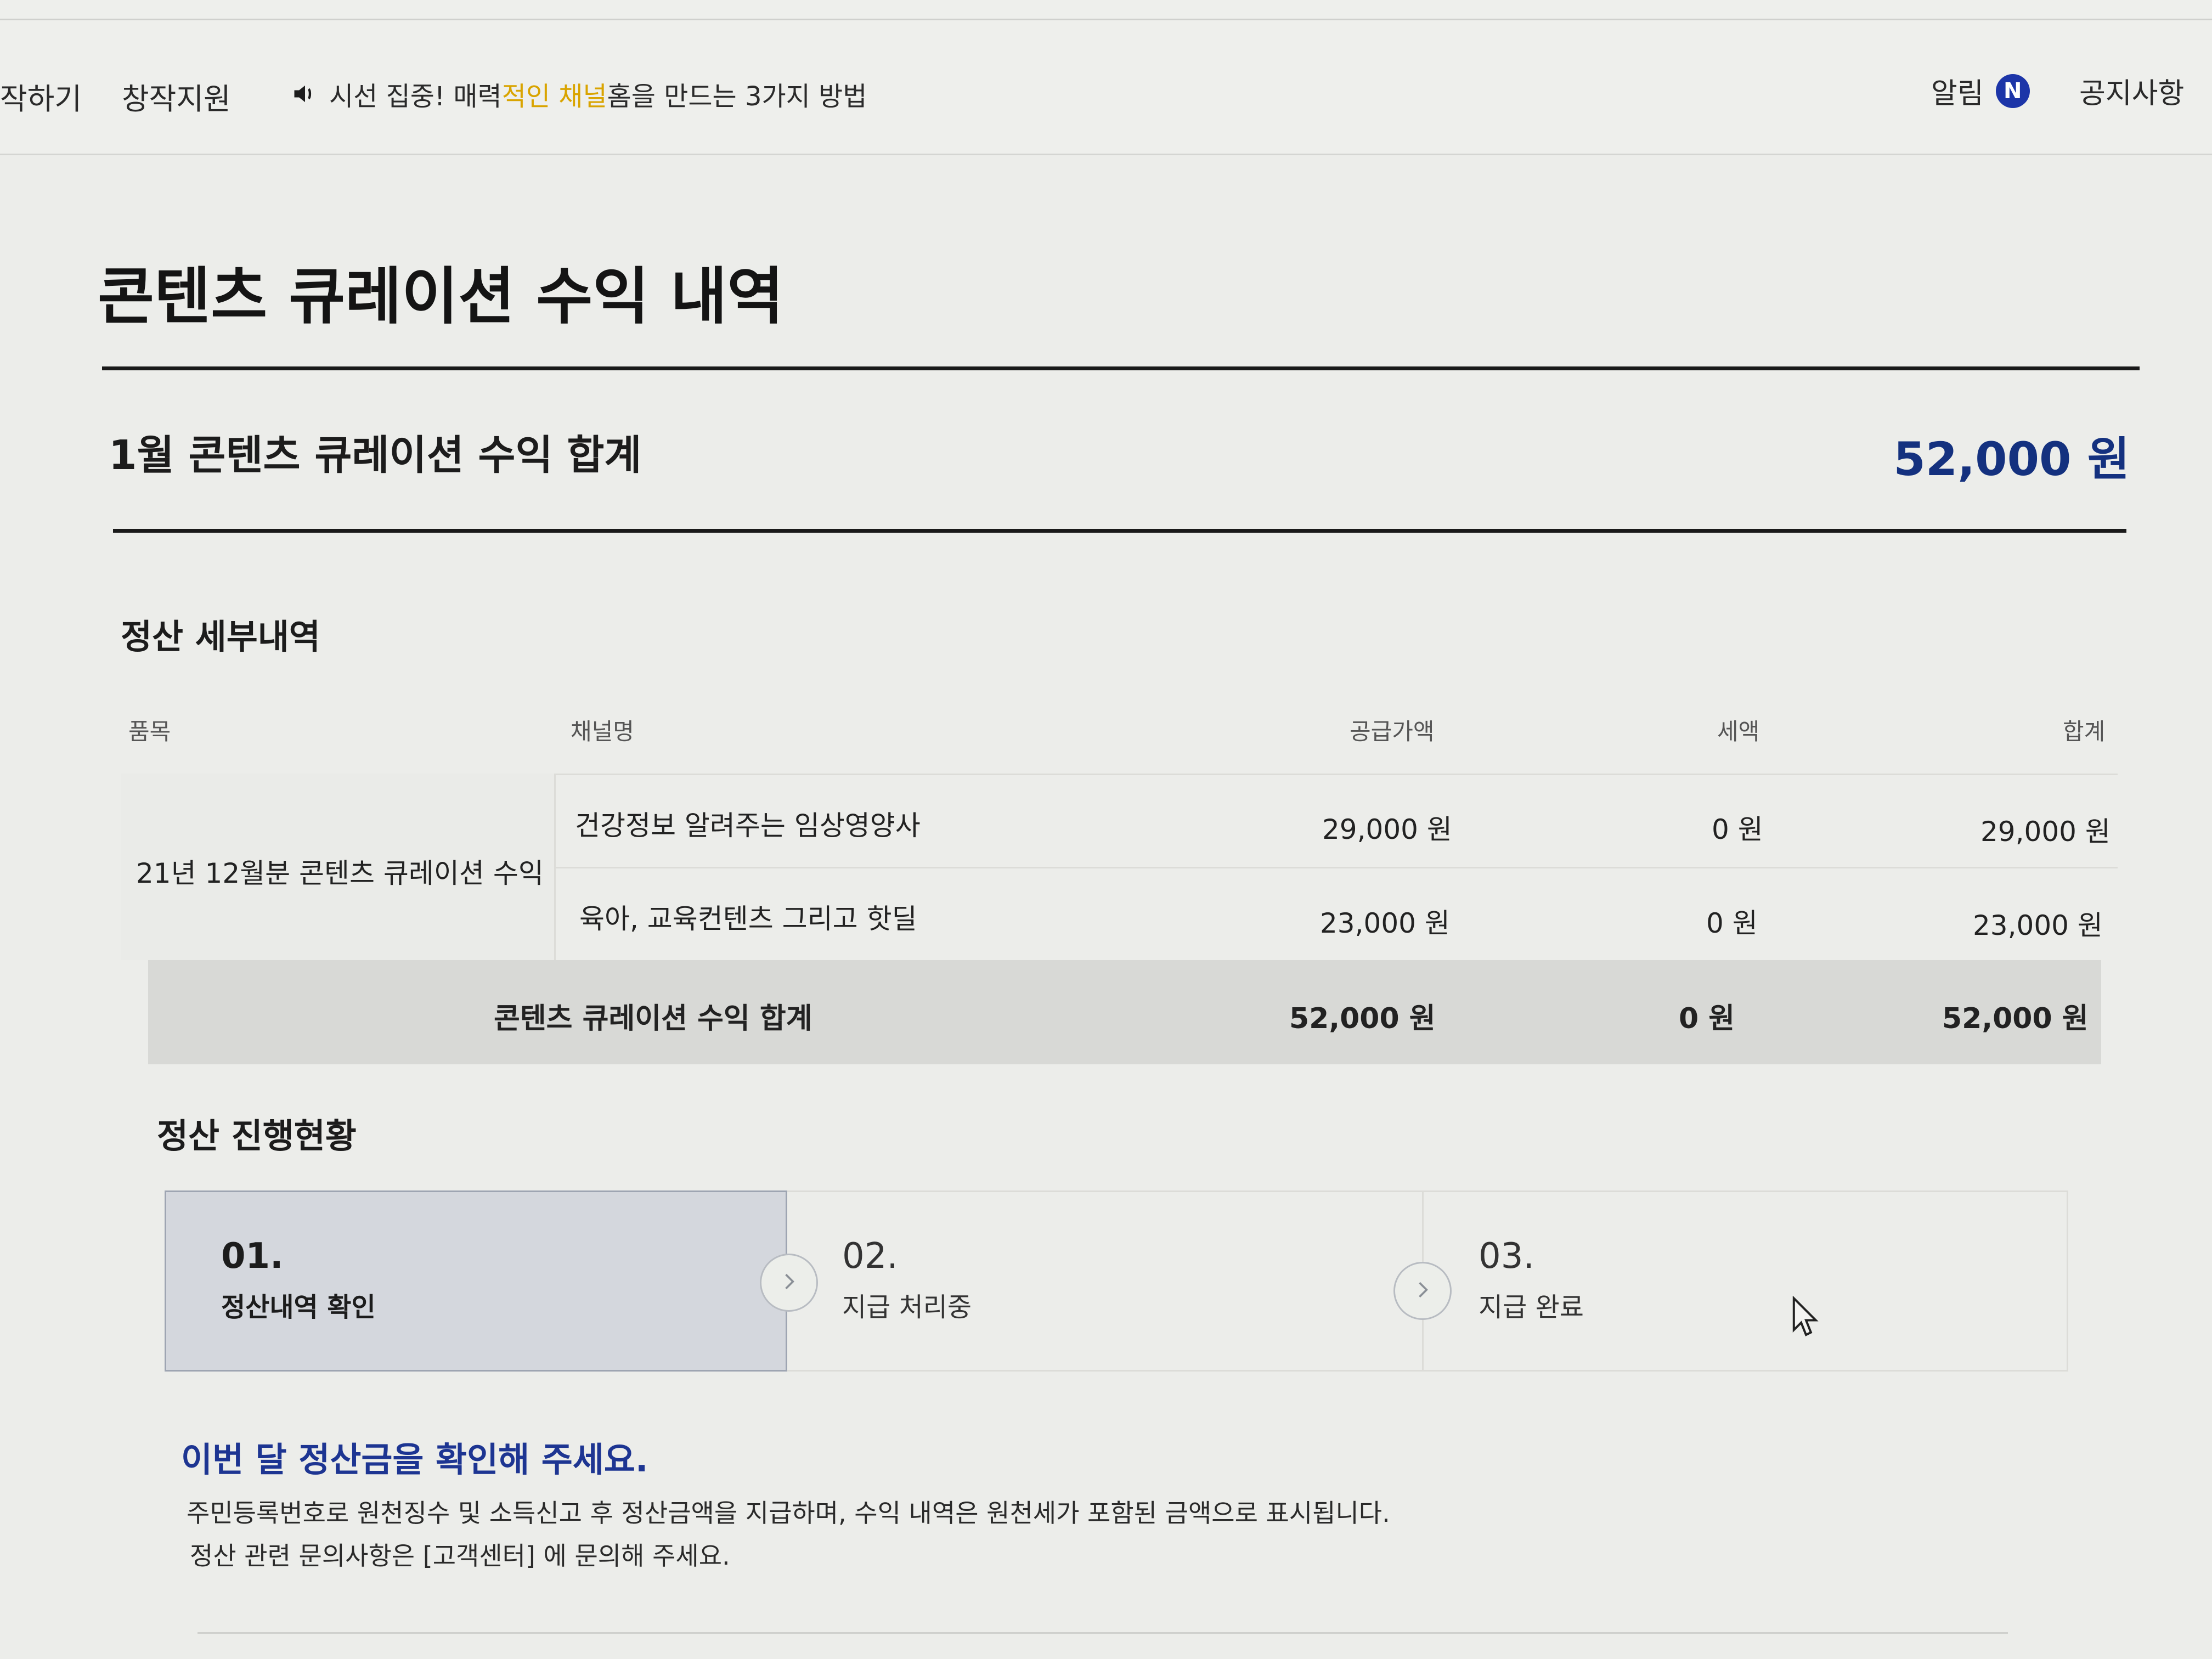 The image size is (2212, 1659). What do you see at coordinates (2012, 459) in the screenshot?
I see `month-total-value: 52,000 원` at bounding box center [2012, 459].